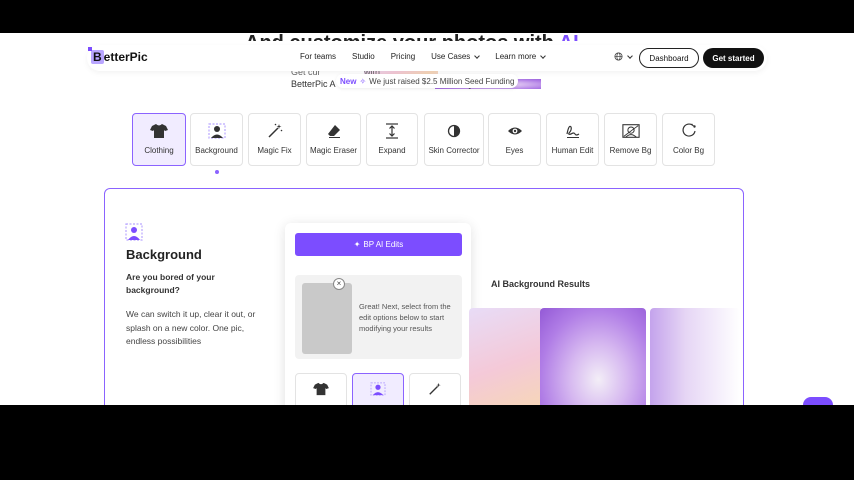  What do you see at coordinates (318, 56) in the screenshot?
I see `nav-link-for-teams: For teams` at bounding box center [318, 56].